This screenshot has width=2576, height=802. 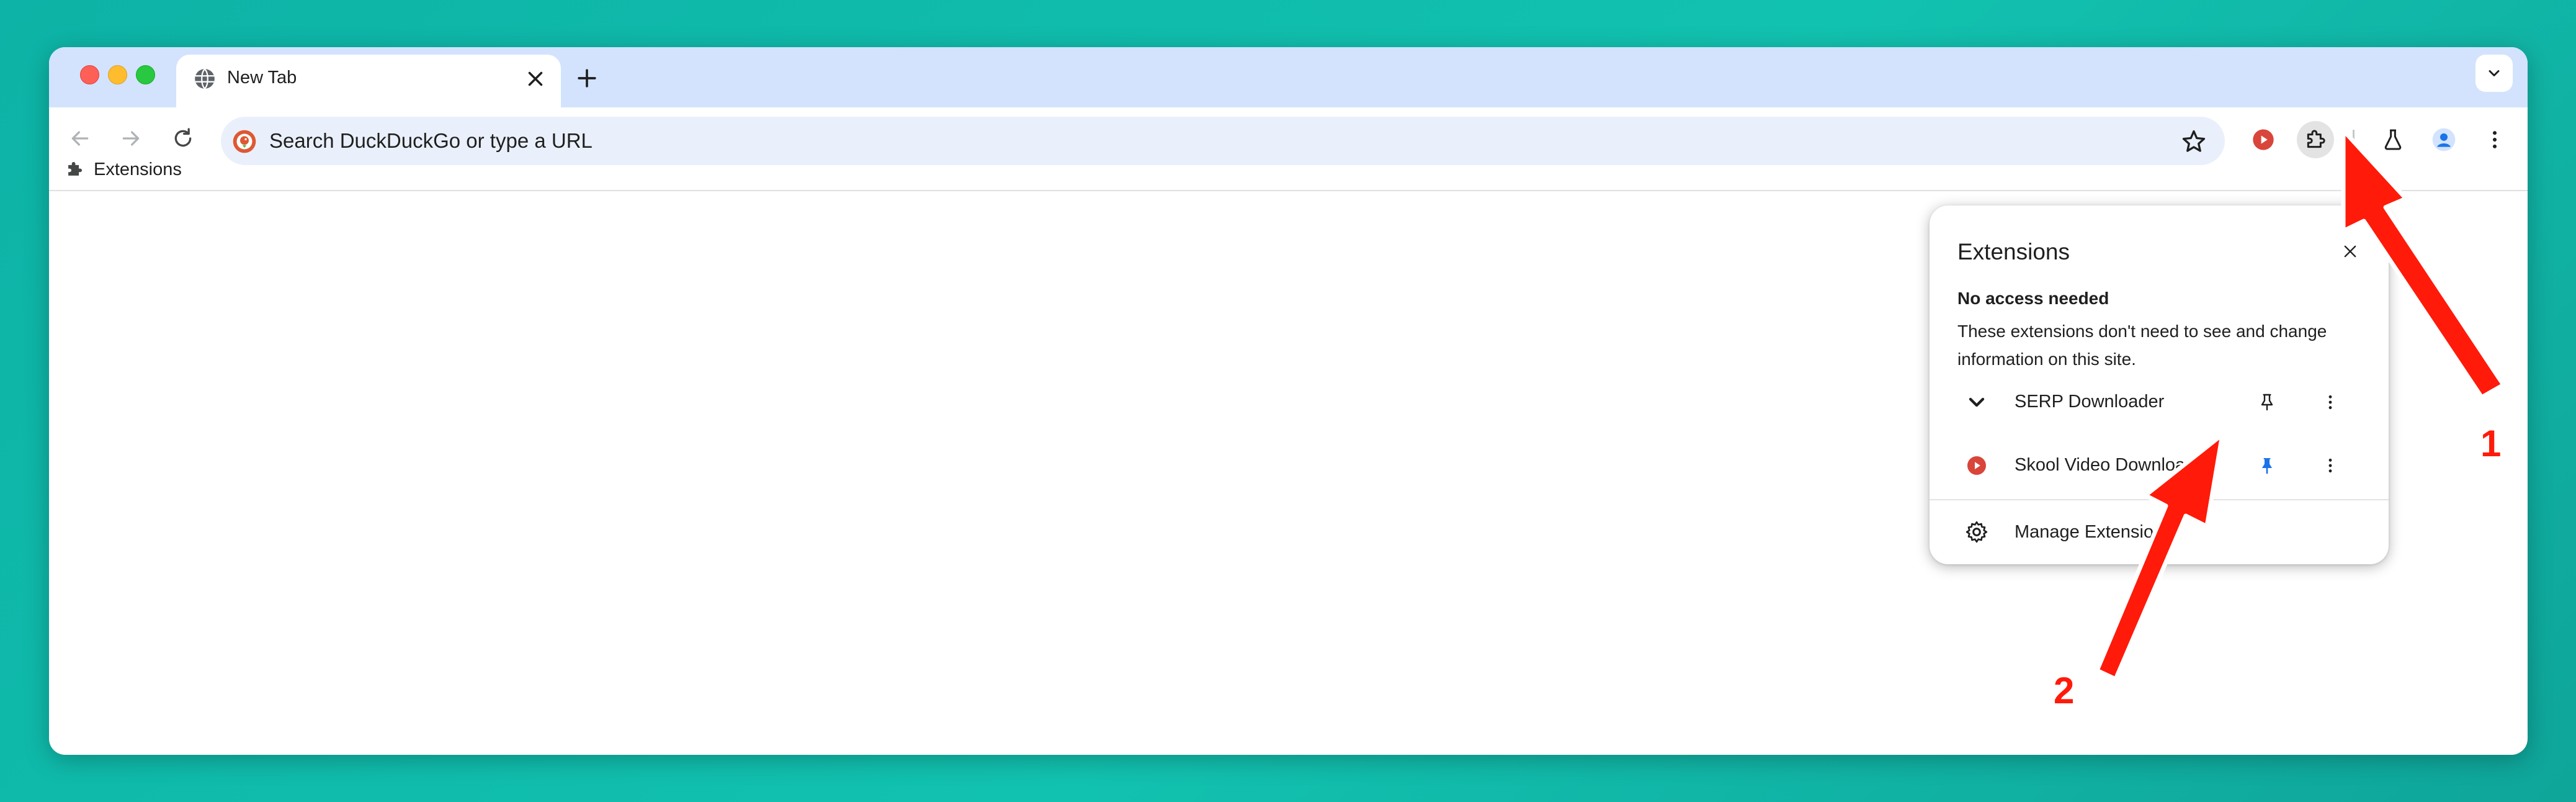 I want to click on close-icon, so click(x=2350, y=251).